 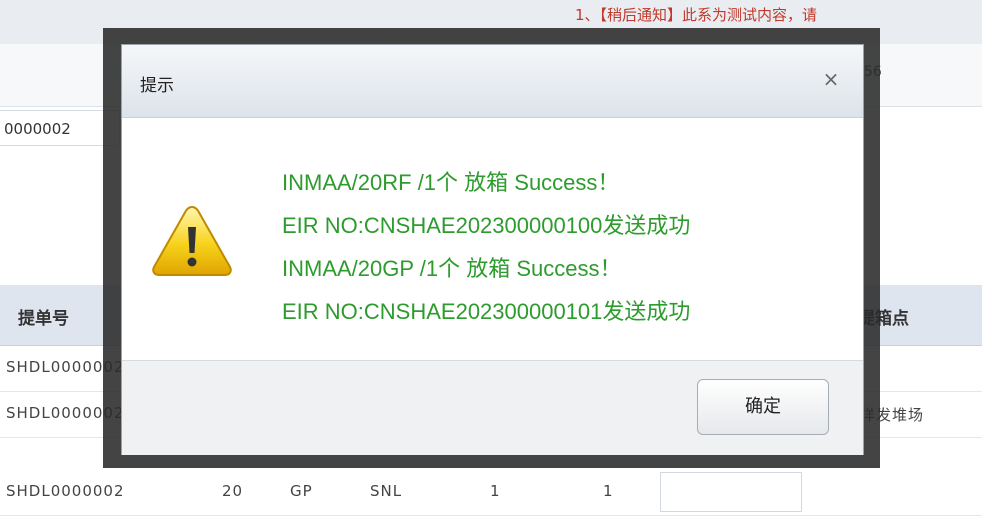 I want to click on message-line: INMAA/20GP /1个 放箱 Success！, so click(x=452, y=268).